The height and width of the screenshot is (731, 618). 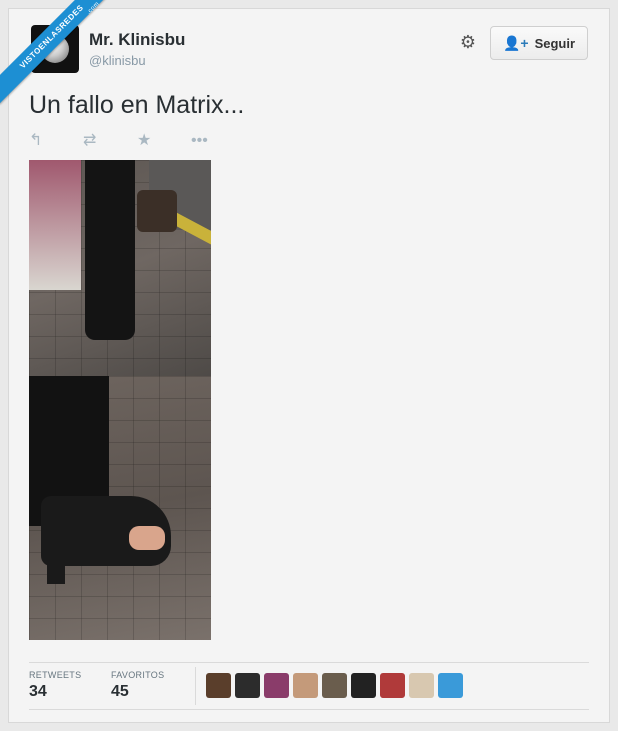 I want to click on reply-icon: ↰, so click(x=56, y=141).